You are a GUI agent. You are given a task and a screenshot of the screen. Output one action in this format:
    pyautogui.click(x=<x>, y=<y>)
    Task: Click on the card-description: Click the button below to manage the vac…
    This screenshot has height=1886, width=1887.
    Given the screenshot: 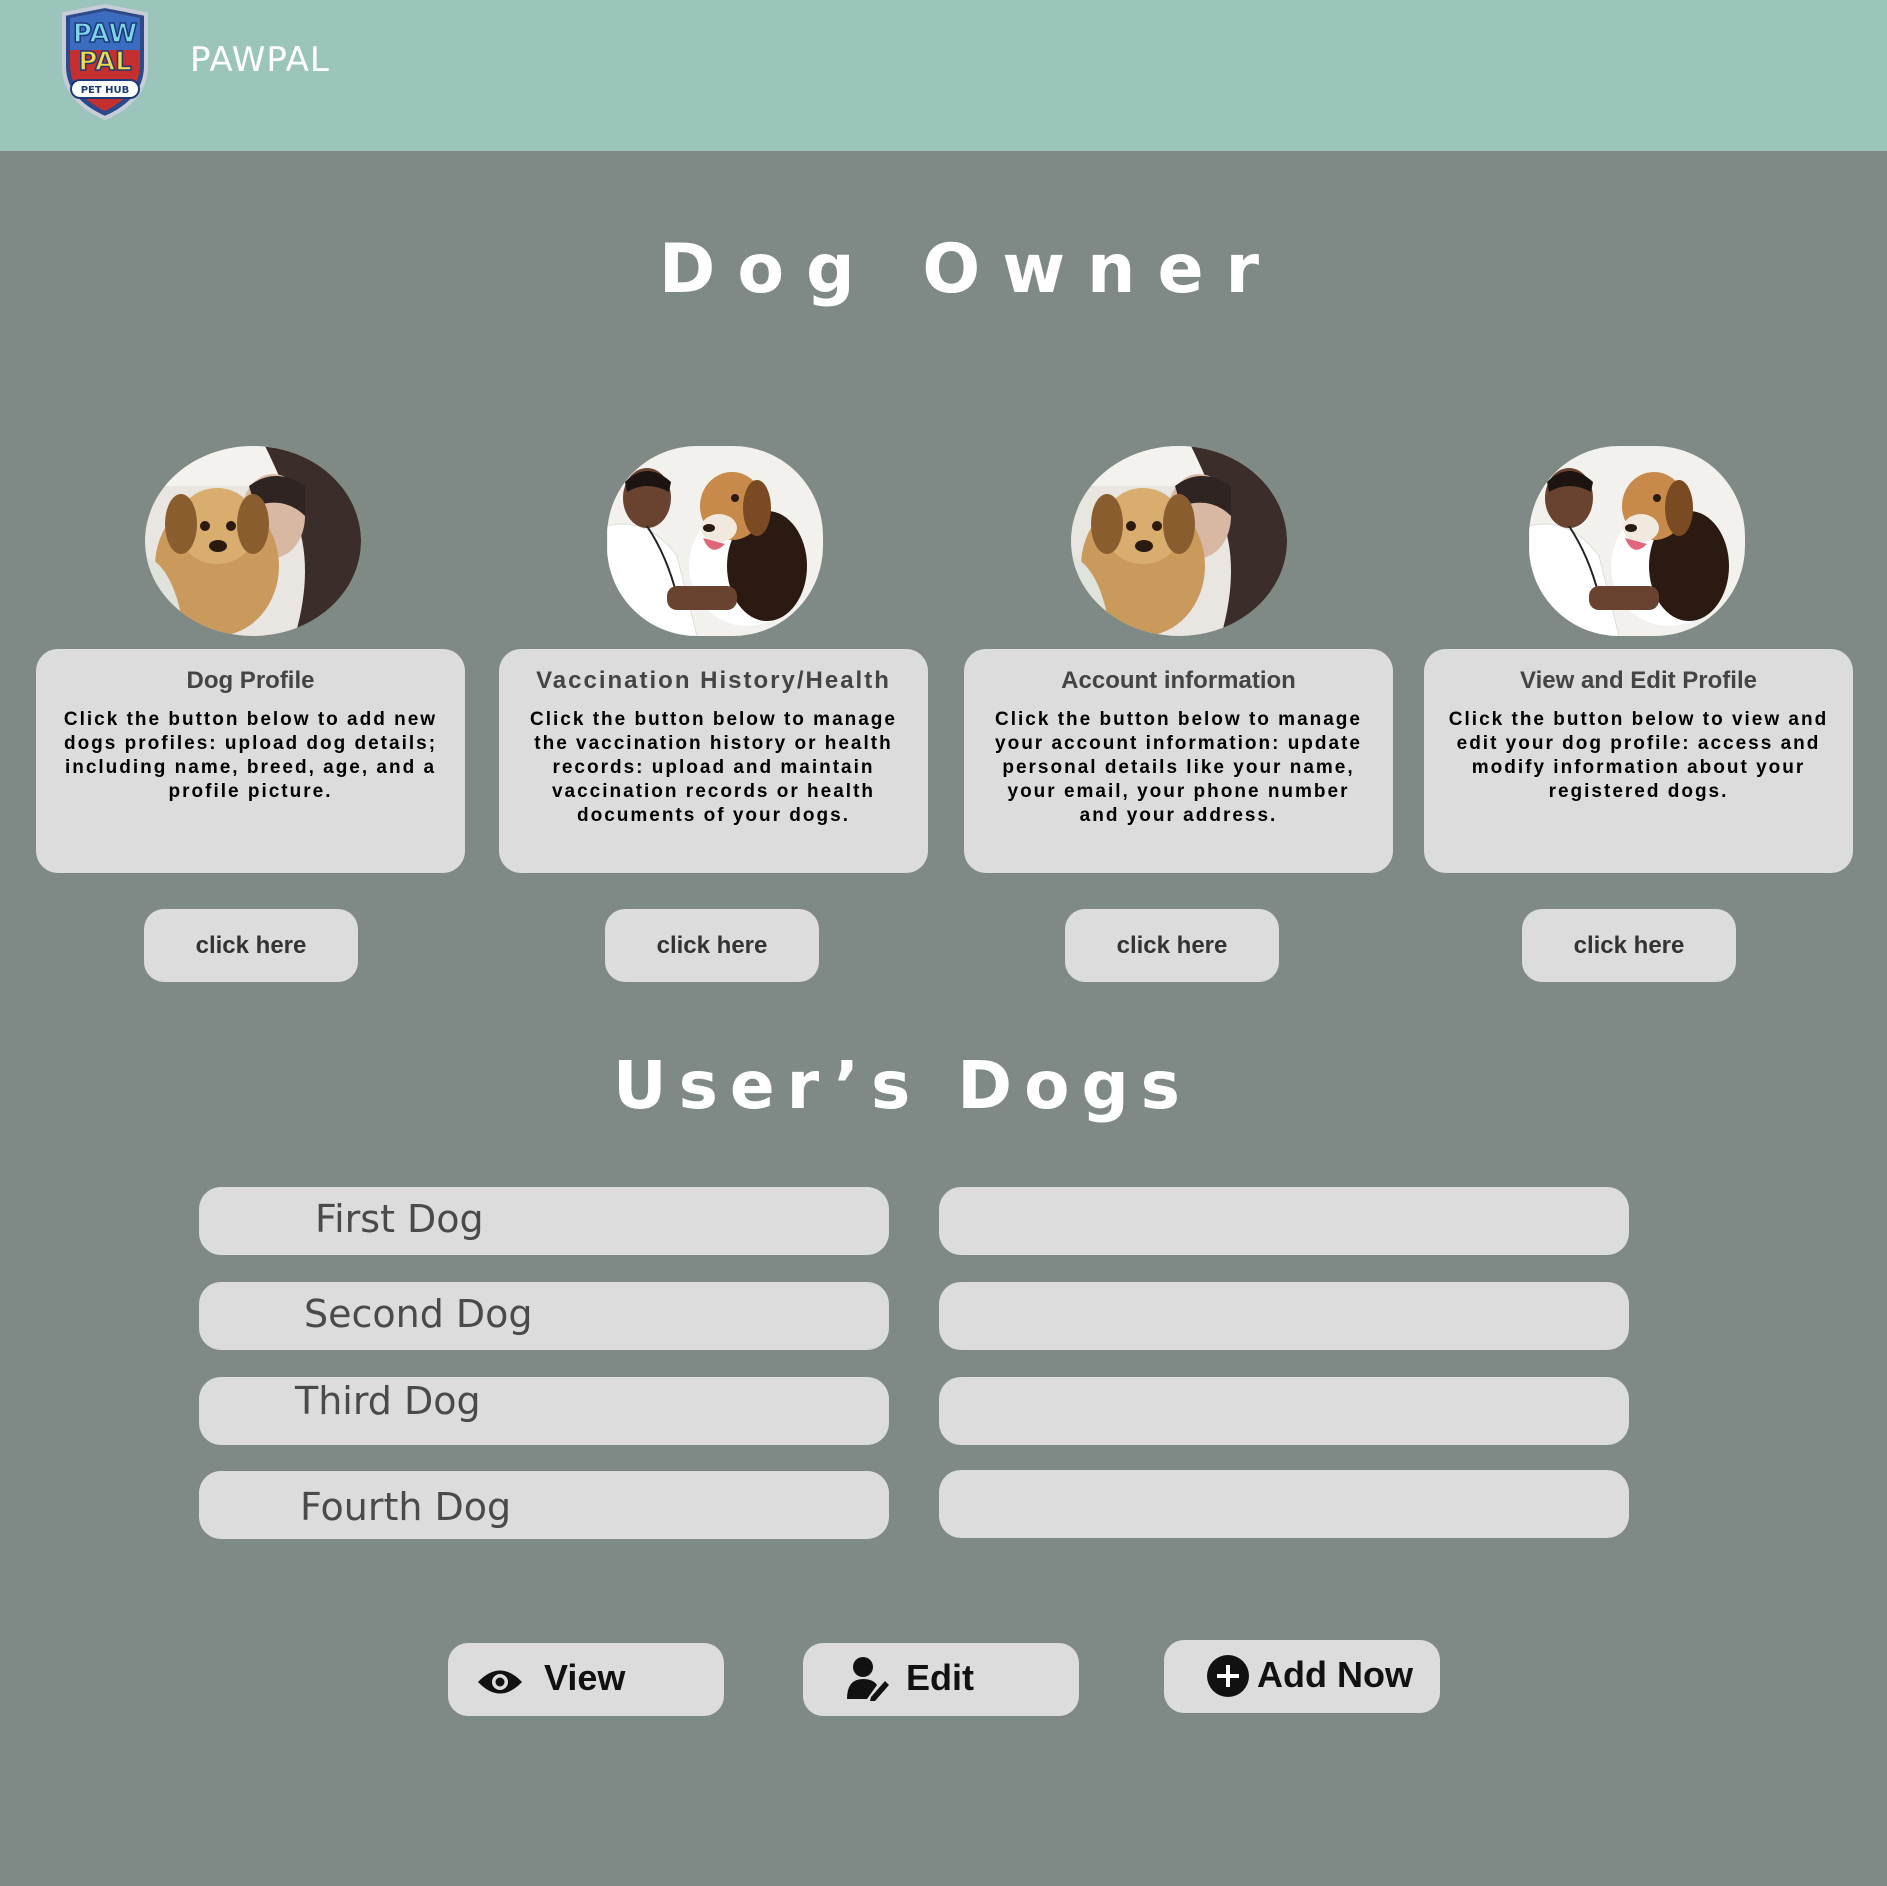 What is the action you would take?
    pyautogui.click(x=713, y=767)
    